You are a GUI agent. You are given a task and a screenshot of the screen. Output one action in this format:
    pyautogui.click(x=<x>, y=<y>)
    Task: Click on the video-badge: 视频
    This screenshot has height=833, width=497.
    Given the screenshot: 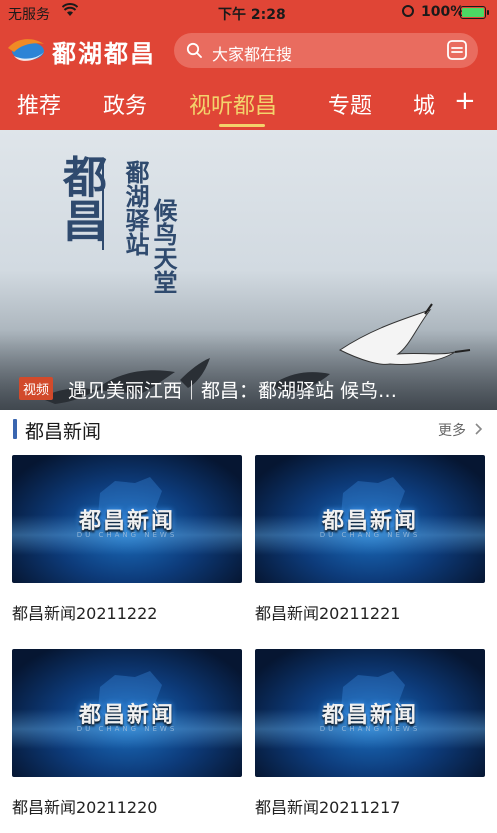 What is the action you would take?
    pyautogui.click(x=36, y=388)
    